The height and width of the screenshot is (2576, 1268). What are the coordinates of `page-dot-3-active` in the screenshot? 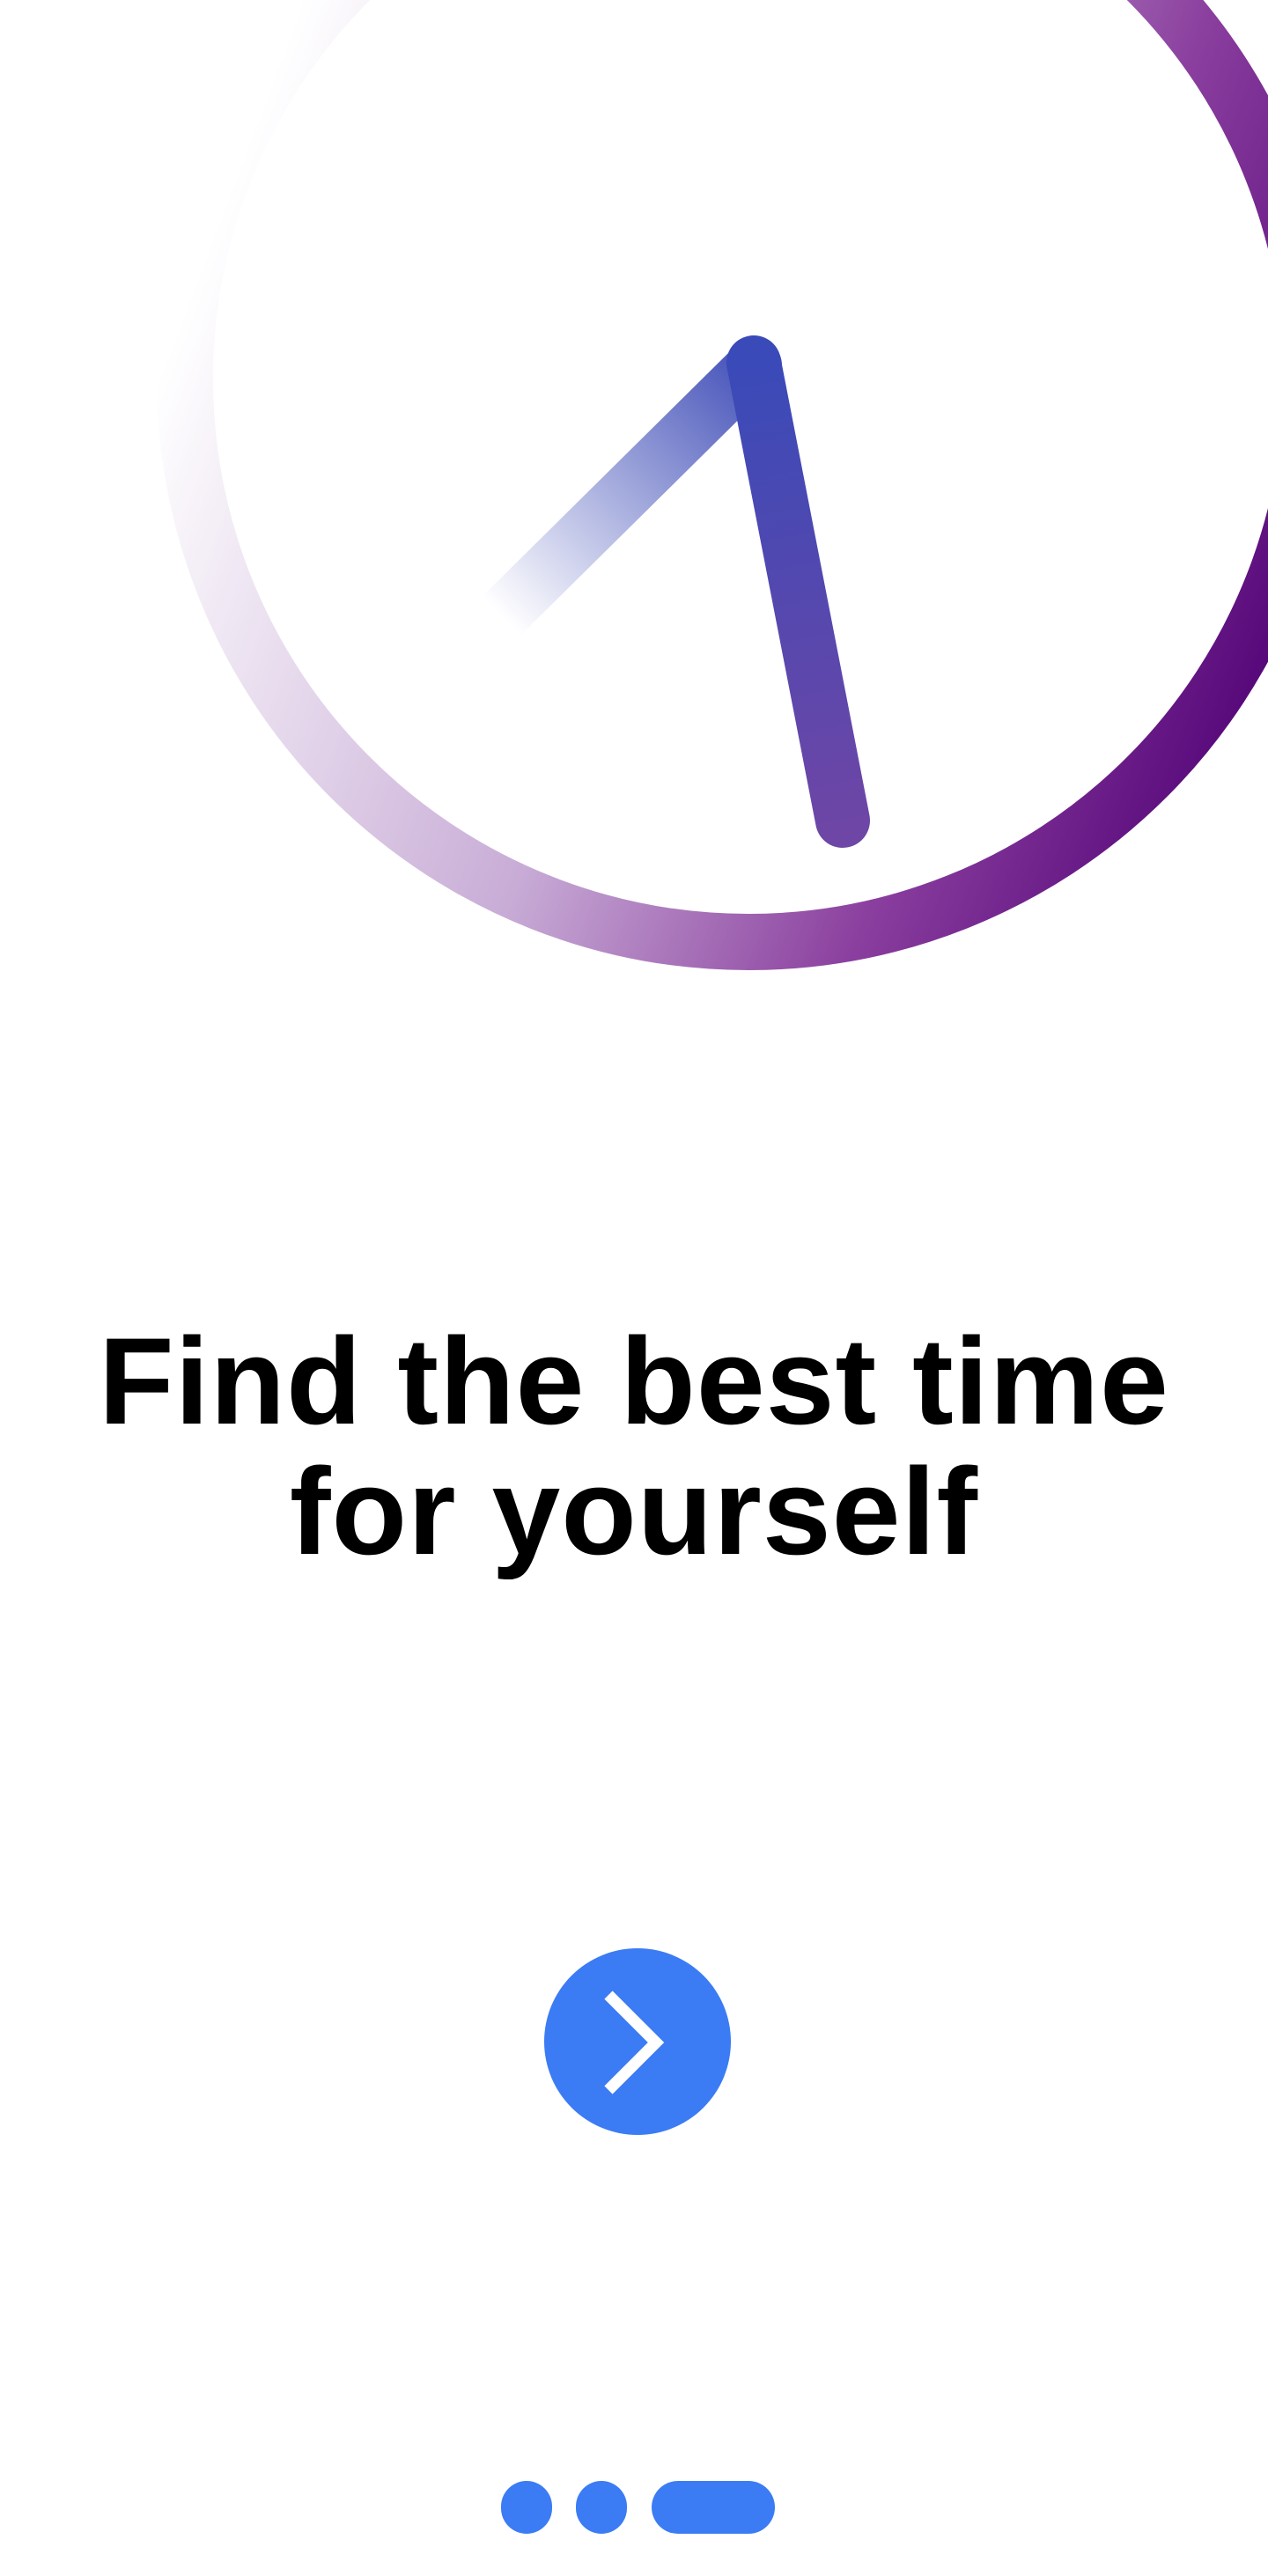 It's located at (713, 2508).